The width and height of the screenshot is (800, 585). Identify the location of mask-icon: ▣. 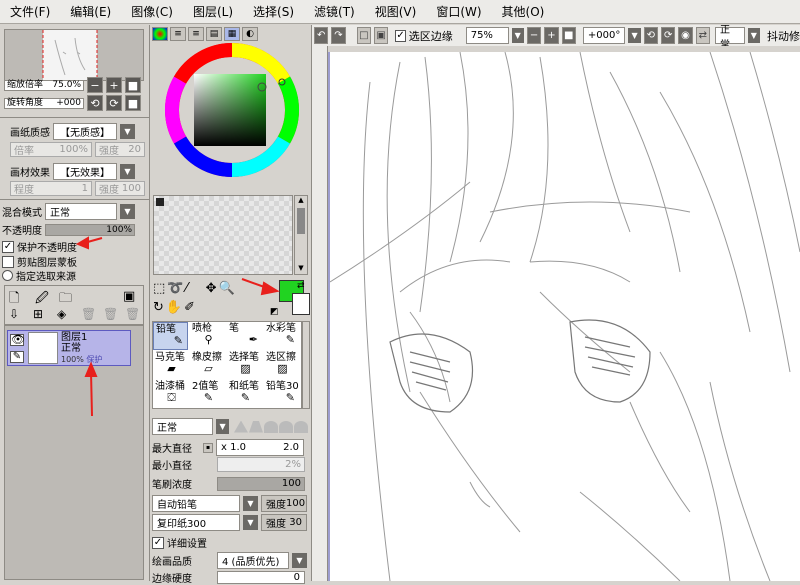
(129, 296).